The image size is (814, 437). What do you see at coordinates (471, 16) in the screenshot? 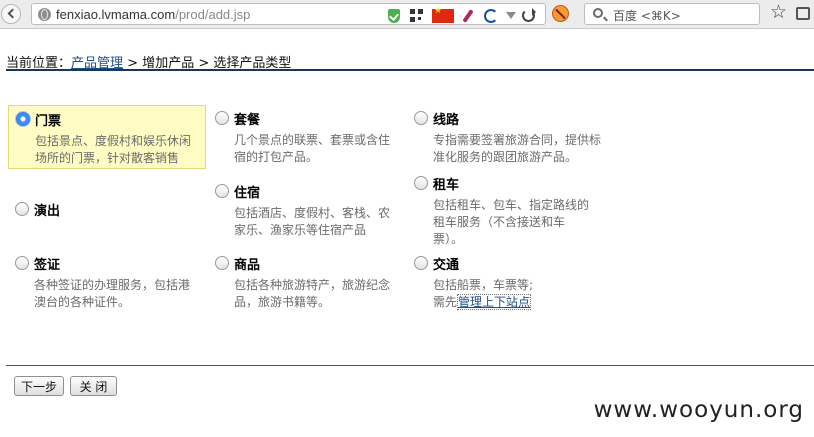
I see `feather-icon` at bounding box center [471, 16].